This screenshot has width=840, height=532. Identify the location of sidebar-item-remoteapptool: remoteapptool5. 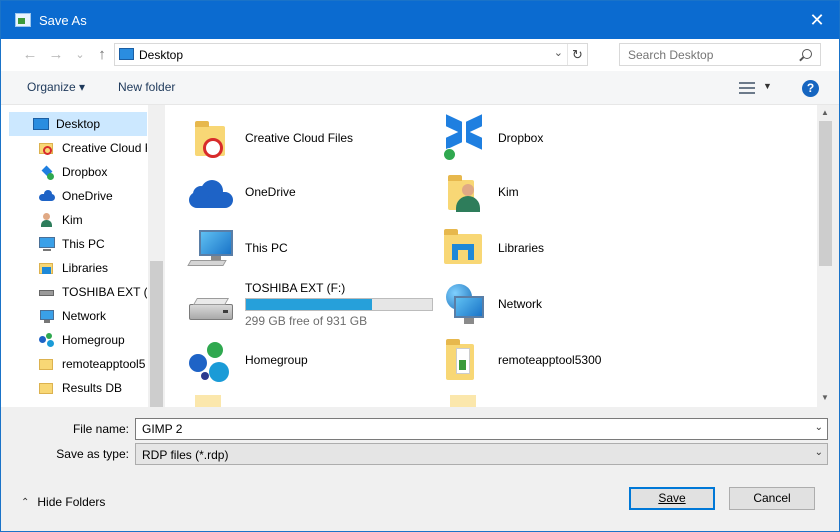
(78, 364).